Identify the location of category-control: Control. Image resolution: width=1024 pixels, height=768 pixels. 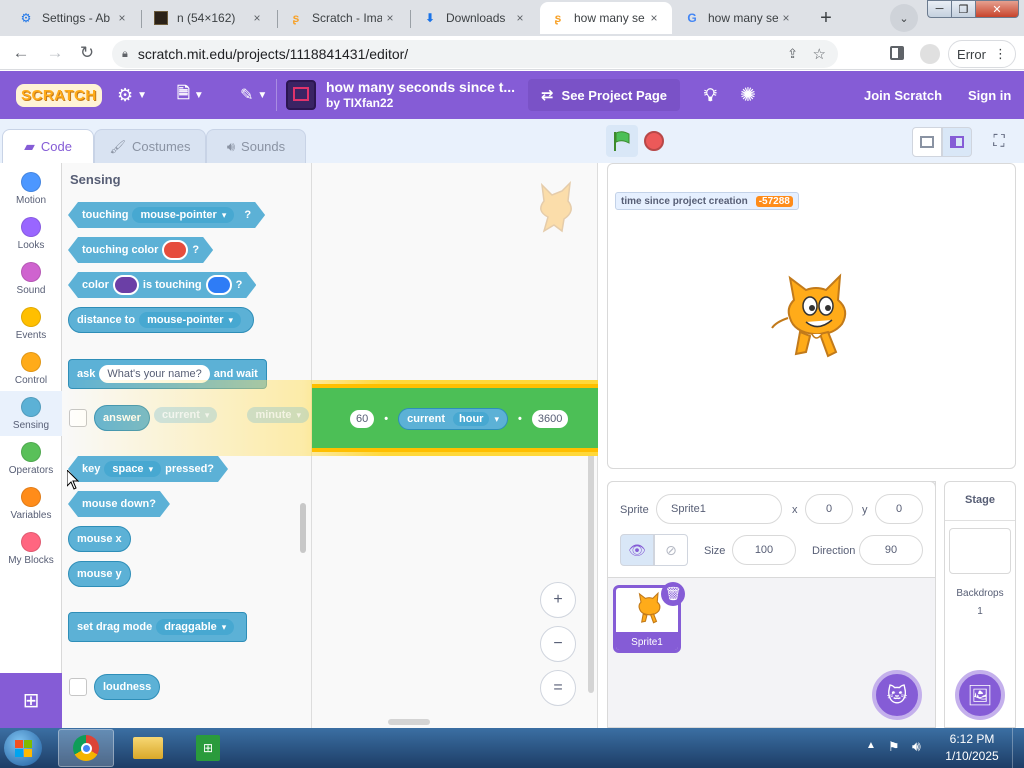
(31, 368).